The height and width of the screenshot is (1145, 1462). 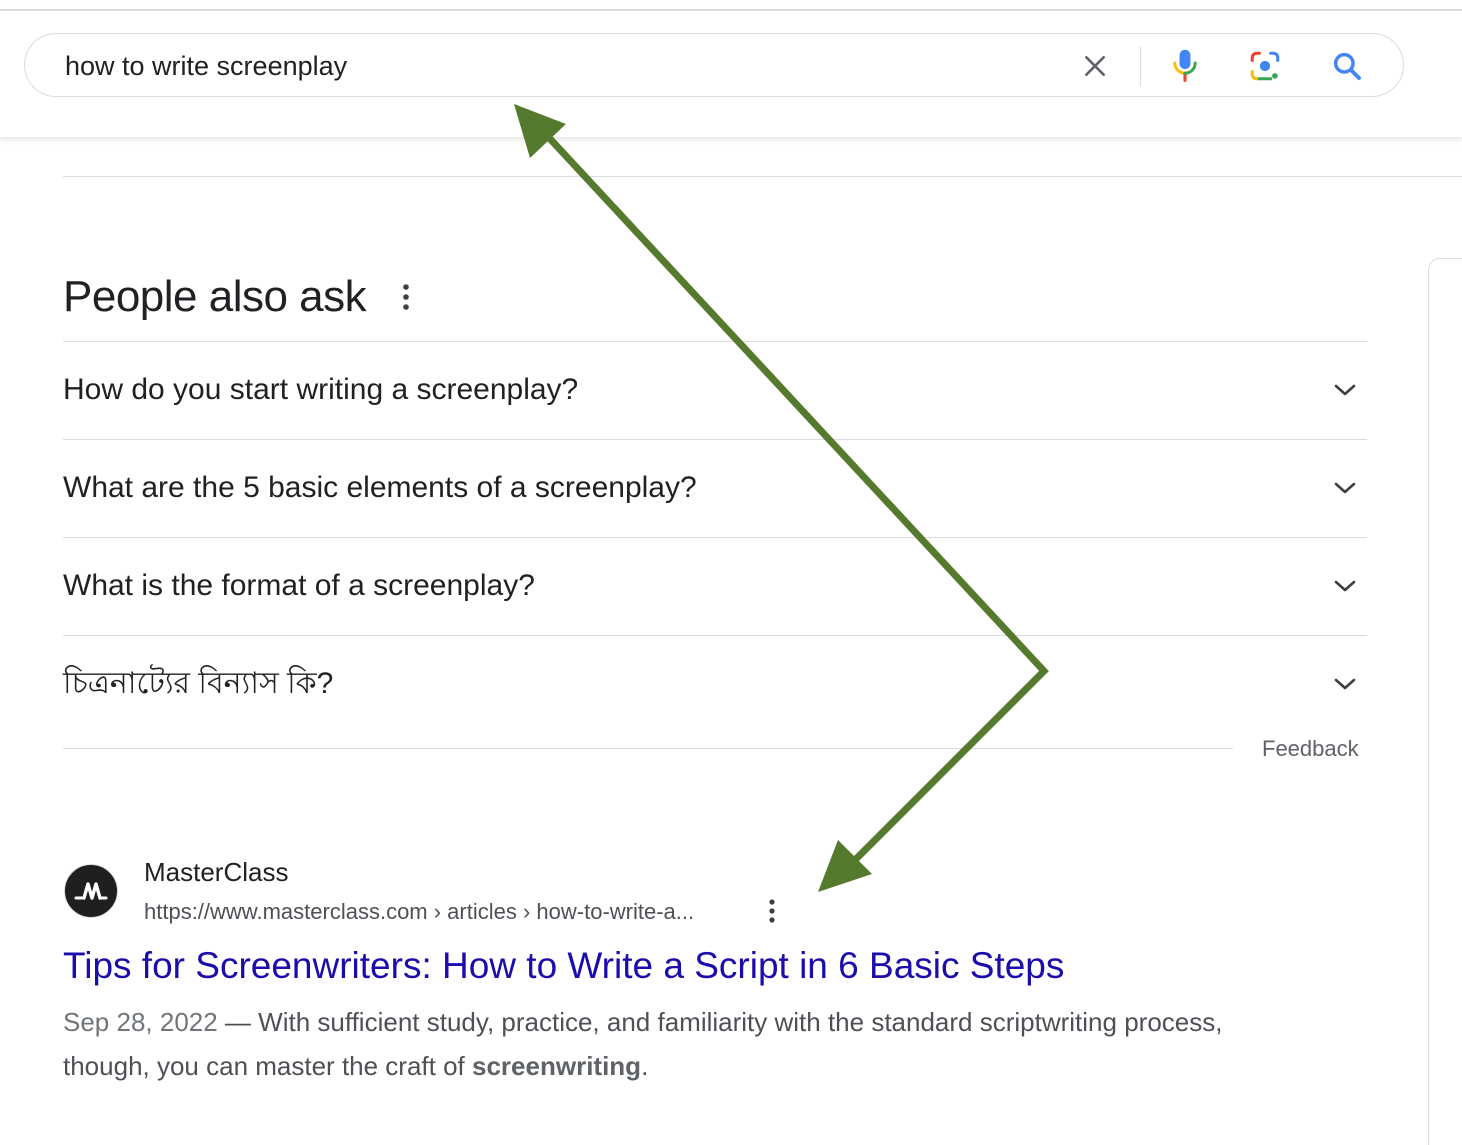 I want to click on close-icon, so click(x=1095, y=66).